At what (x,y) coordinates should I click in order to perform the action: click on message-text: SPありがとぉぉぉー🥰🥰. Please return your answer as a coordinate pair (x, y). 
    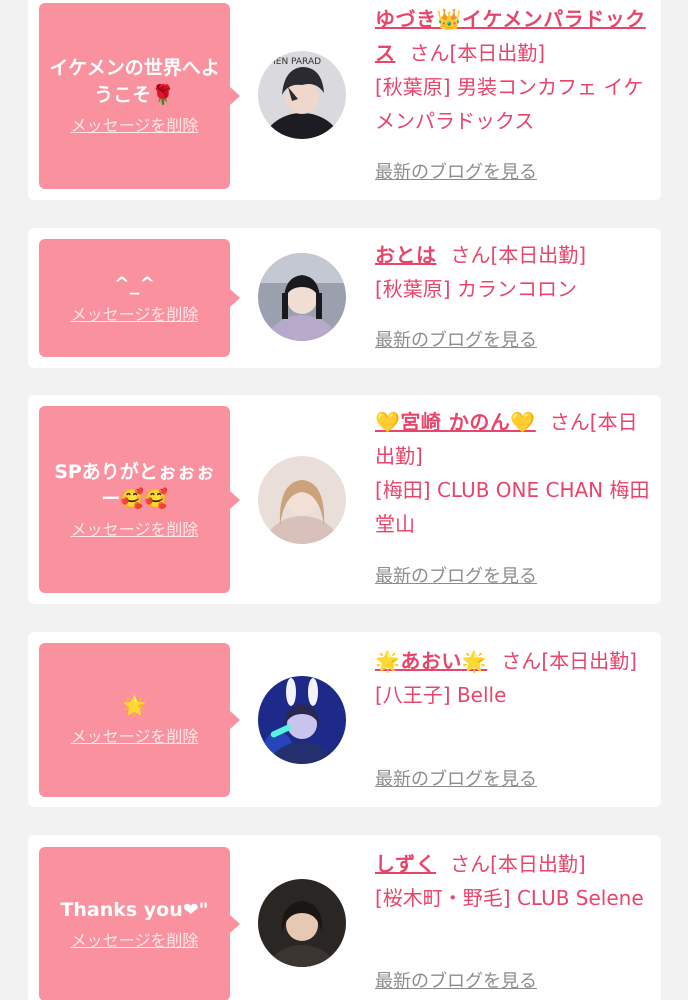
    Looking at the image, I should click on (134, 485).